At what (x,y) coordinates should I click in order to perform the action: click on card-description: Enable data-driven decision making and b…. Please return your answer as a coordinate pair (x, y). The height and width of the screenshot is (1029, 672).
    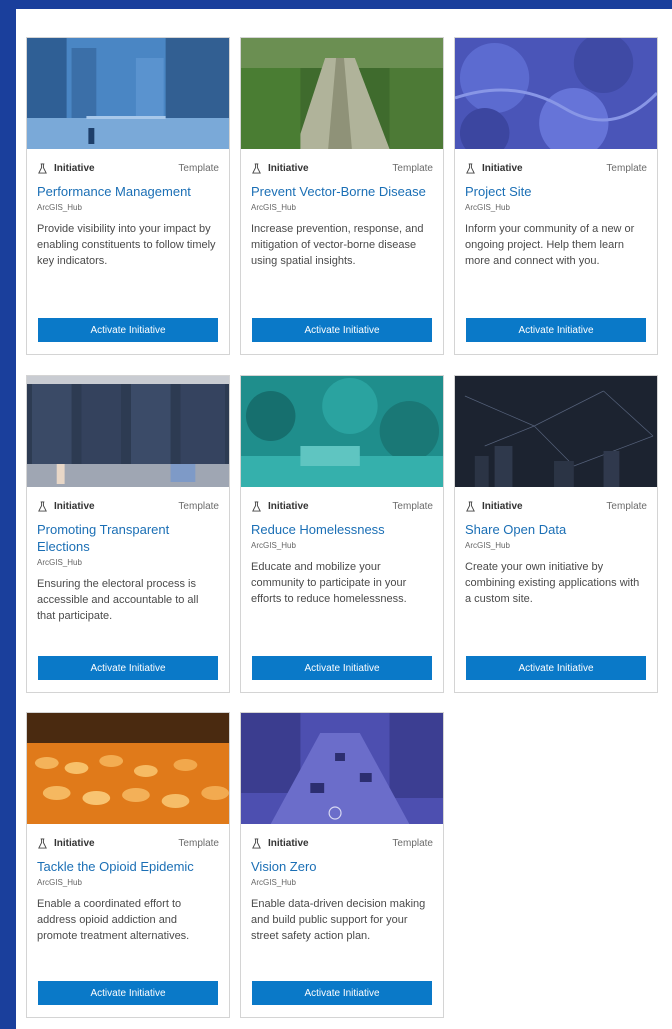
    Looking at the image, I should click on (338, 920).